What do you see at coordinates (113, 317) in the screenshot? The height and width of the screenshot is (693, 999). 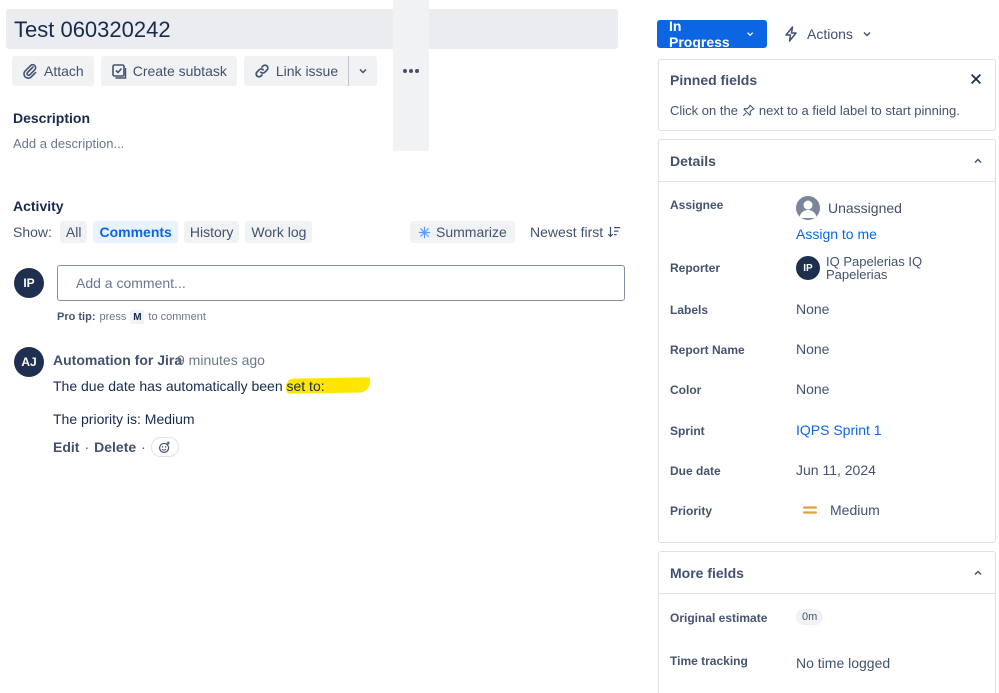 I see `pro-tip-pre: press` at bounding box center [113, 317].